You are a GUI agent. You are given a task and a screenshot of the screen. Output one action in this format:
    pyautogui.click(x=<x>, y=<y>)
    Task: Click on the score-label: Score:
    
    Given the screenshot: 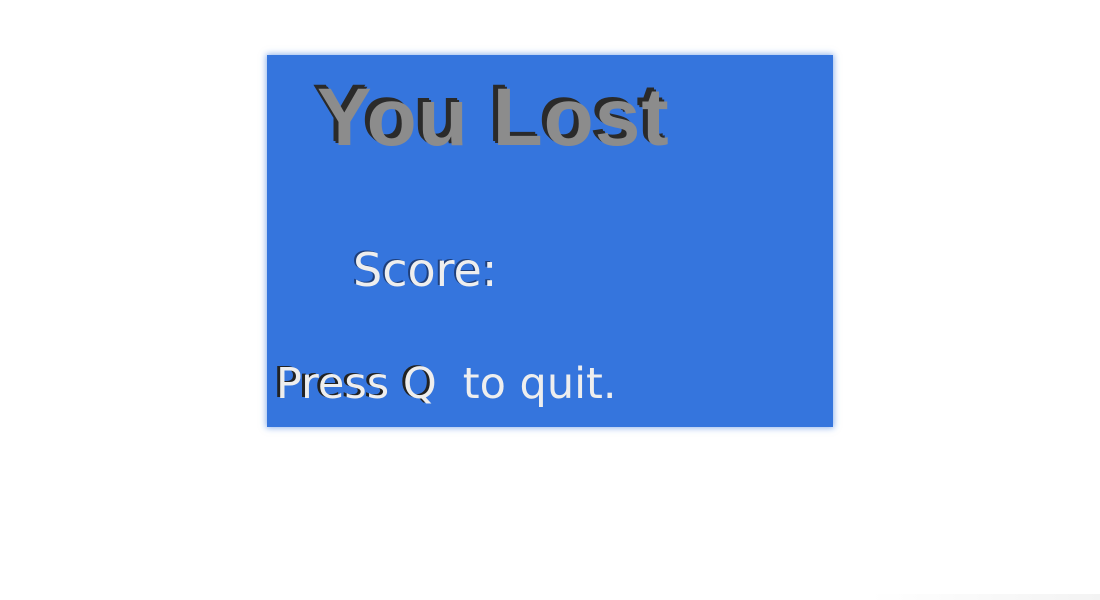 What is the action you would take?
    pyautogui.click(x=425, y=270)
    